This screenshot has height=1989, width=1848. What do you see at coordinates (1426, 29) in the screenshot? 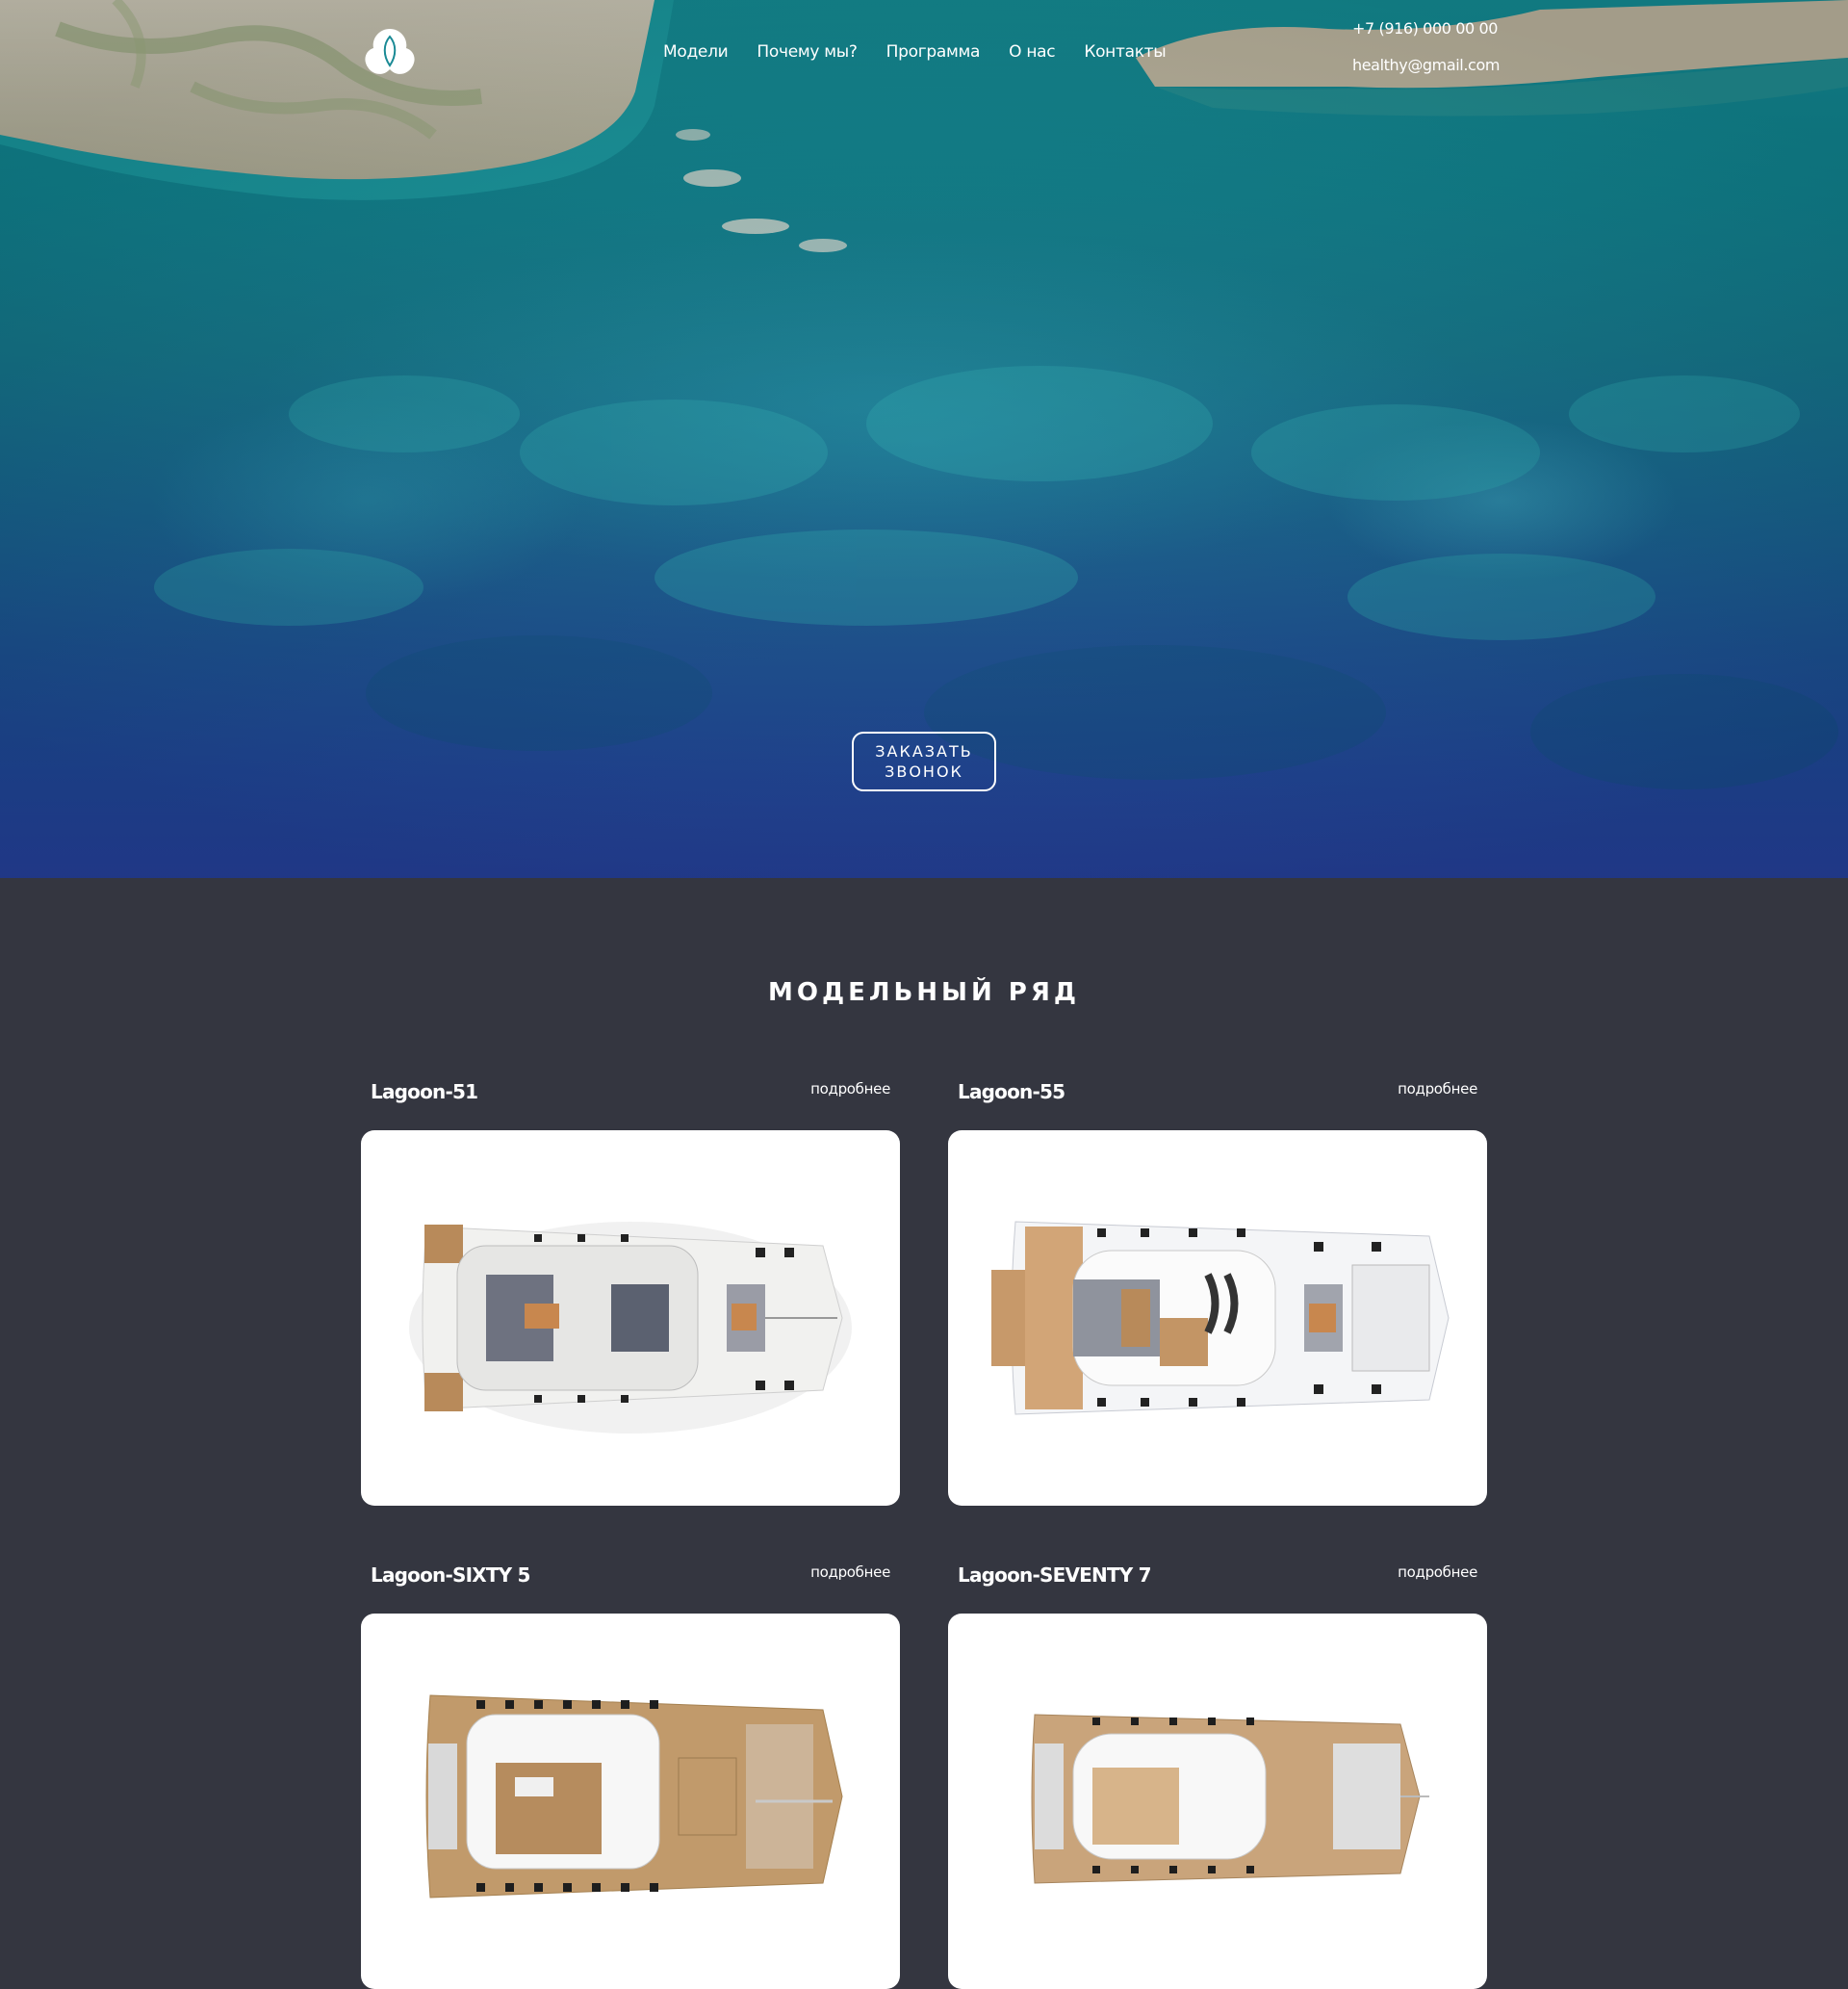
I see `header-phone: +7 (916) 000 00 00` at bounding box center [1426, 29].